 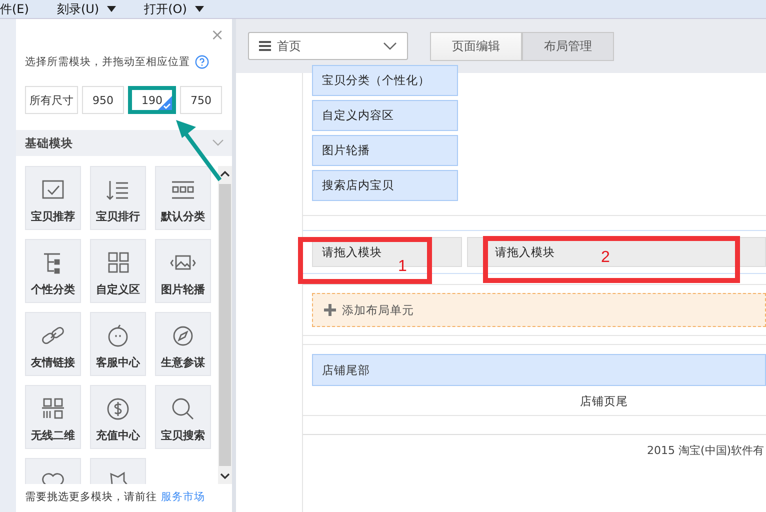 What do you see at coordinates (604, 401) in the screenshot?
I see `footer-label: 店铺页尾` at bounding box center [604, 401].